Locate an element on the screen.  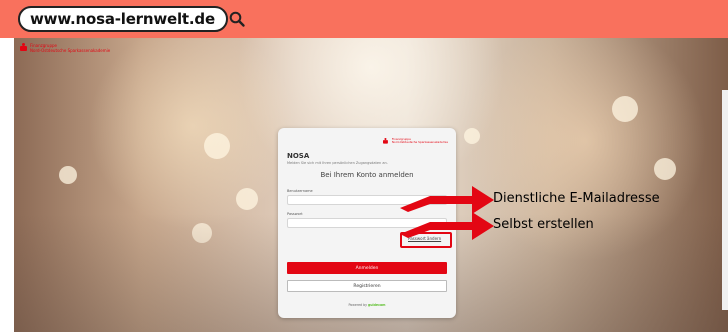
powered-by-label: Powered by is located at coordinates (357, 305).